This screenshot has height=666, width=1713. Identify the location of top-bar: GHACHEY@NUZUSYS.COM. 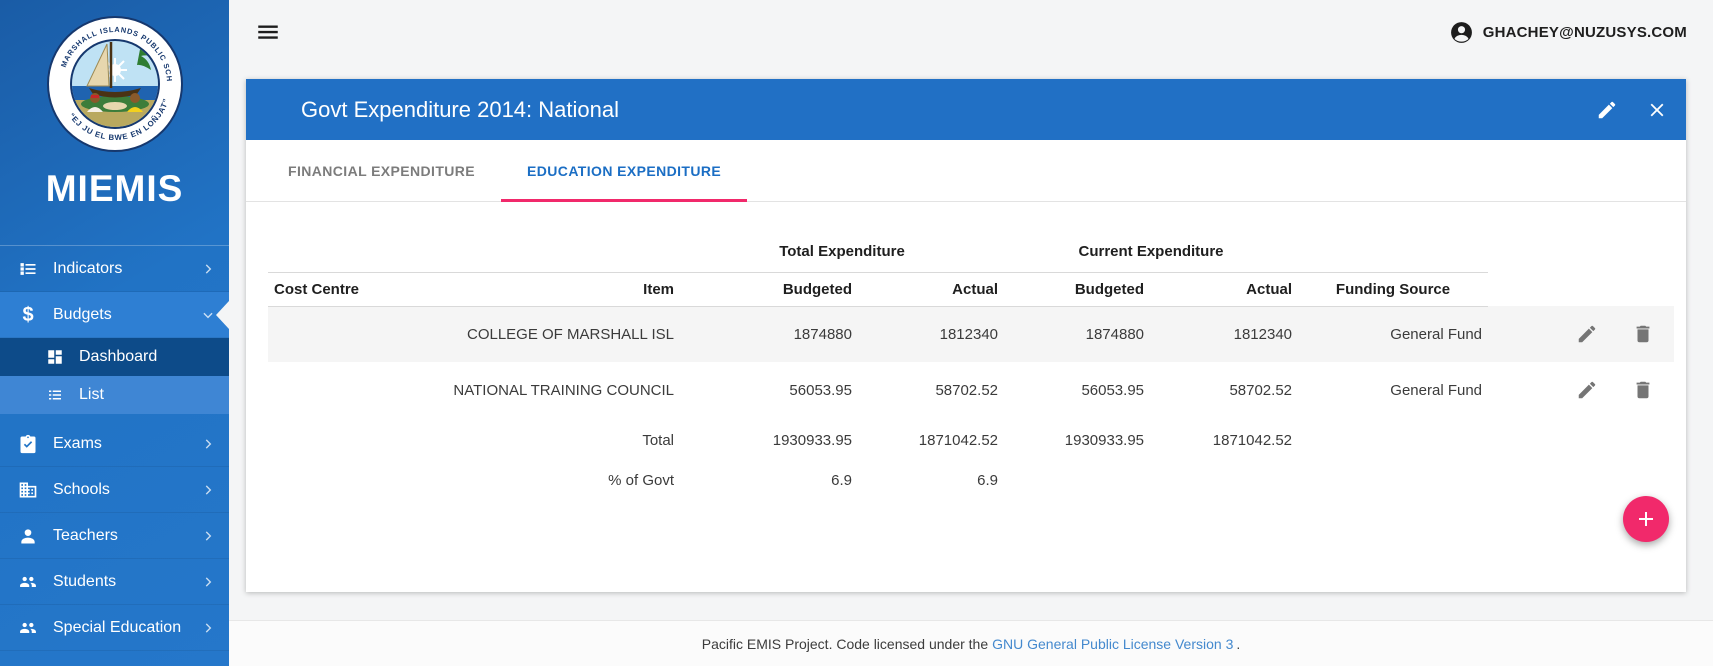
(971, 32).